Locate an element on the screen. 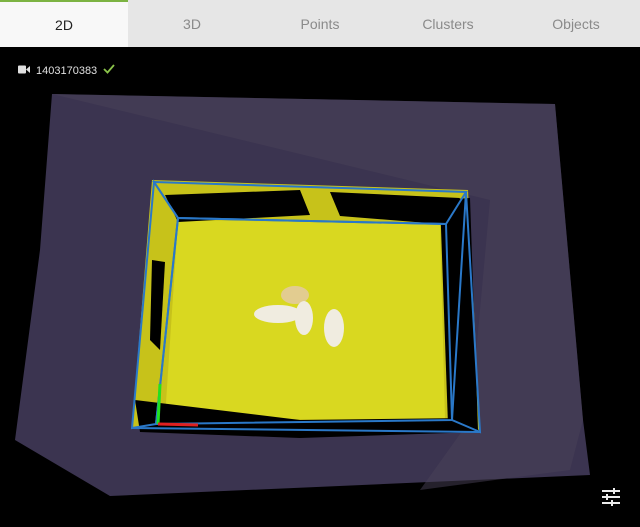  camera-label: 1403170383 is located at coordinates (66, 70).